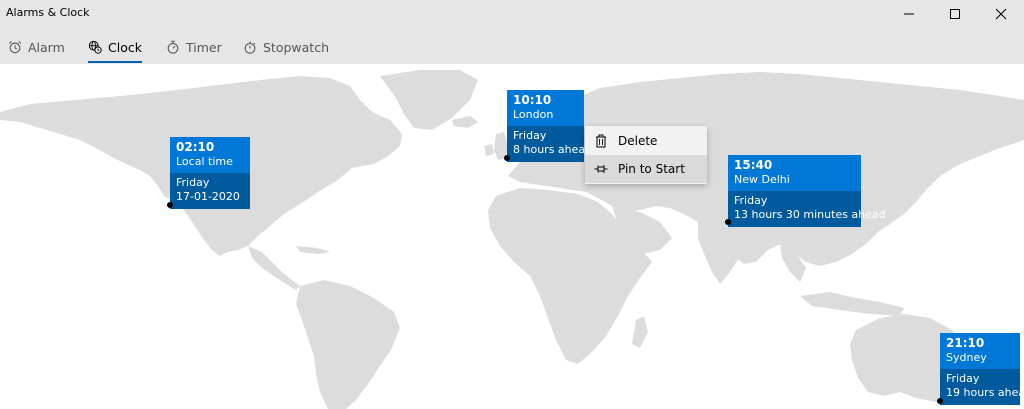 This screenshot has width=1024, height=409. I want to click on clock-time: 21:10, so click(965, 343).